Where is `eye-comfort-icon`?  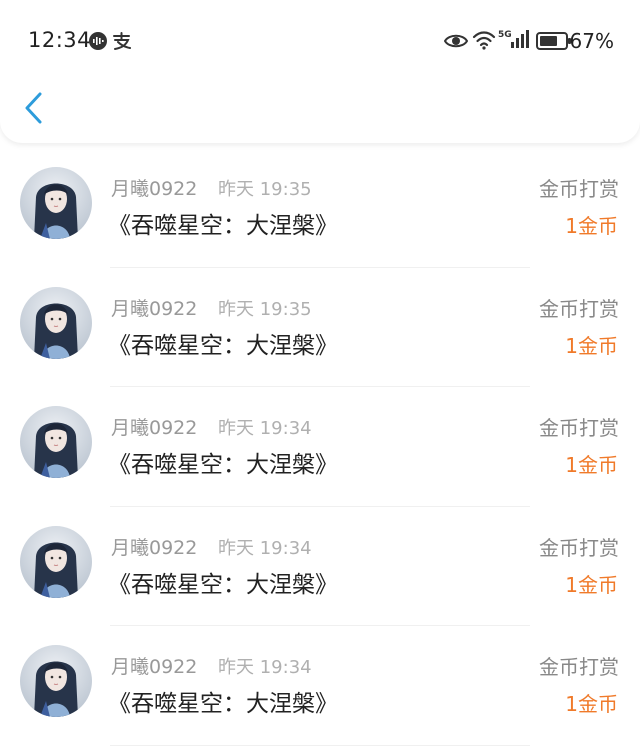
eye-comfort-icon is located at coordinates (456, 43).